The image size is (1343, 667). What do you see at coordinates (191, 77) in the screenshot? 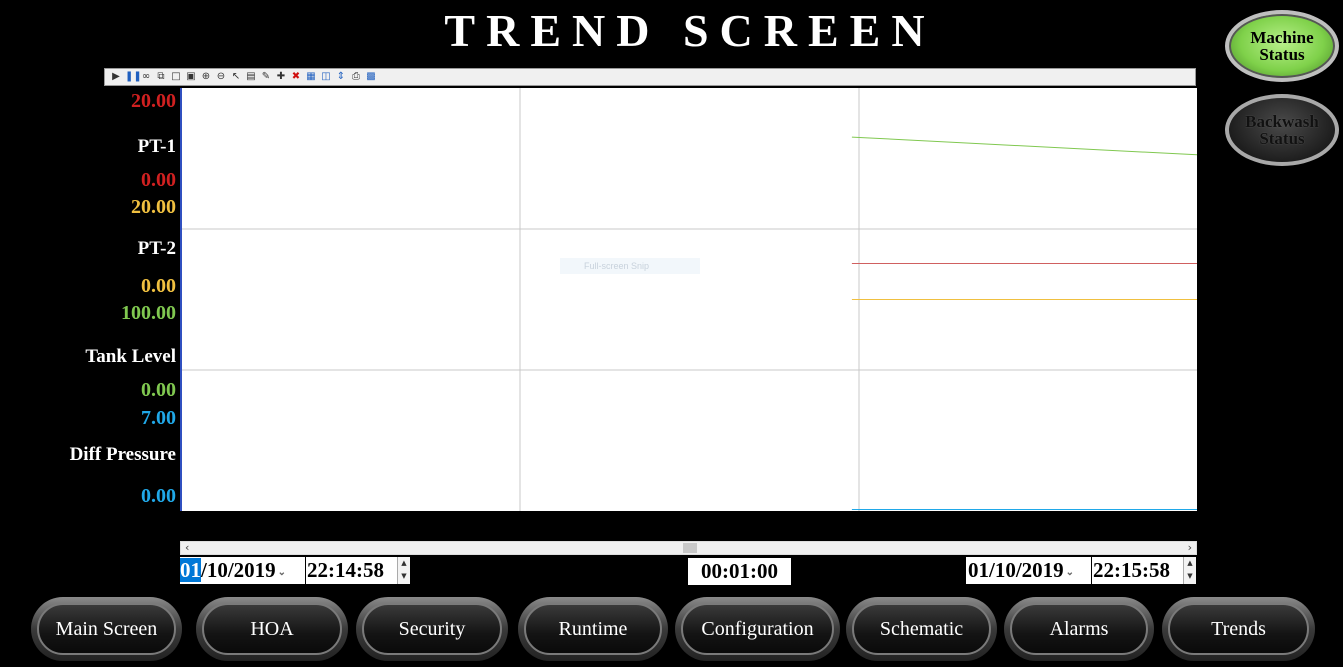
I see `zoom-fit-icon: ▣` at bounding box center [191, 77].